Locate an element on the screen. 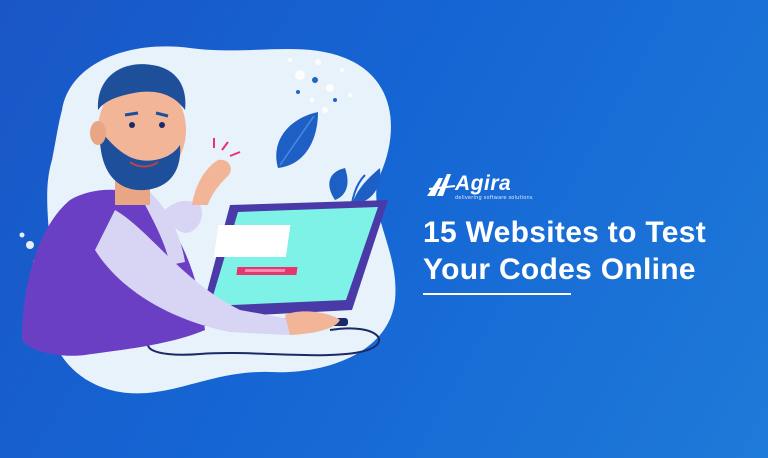 The image size is (768, 458). headline-line-2: Your Codes Online is located at coordinates (559, 269).